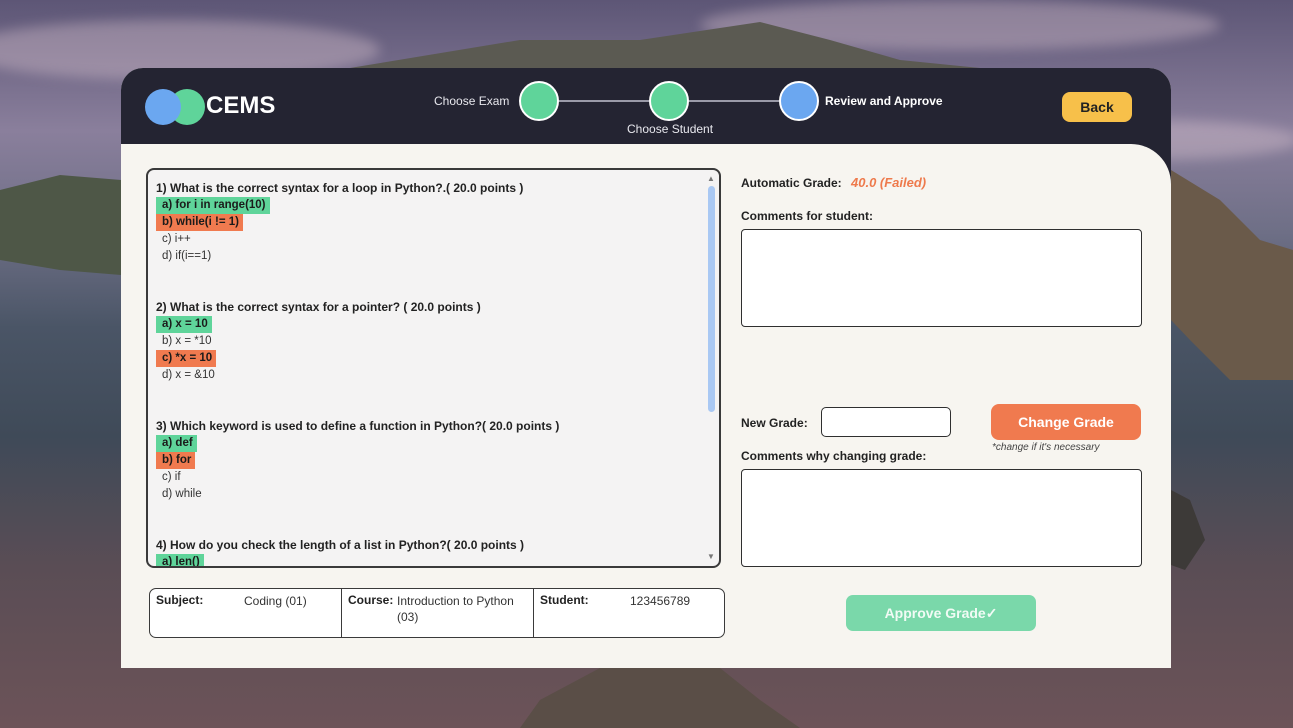 This screenshot has height=728, width=1293. Describe the element at coordinates (241, 105) in the screenshot. I see `logo-text: CEMS` at that location.